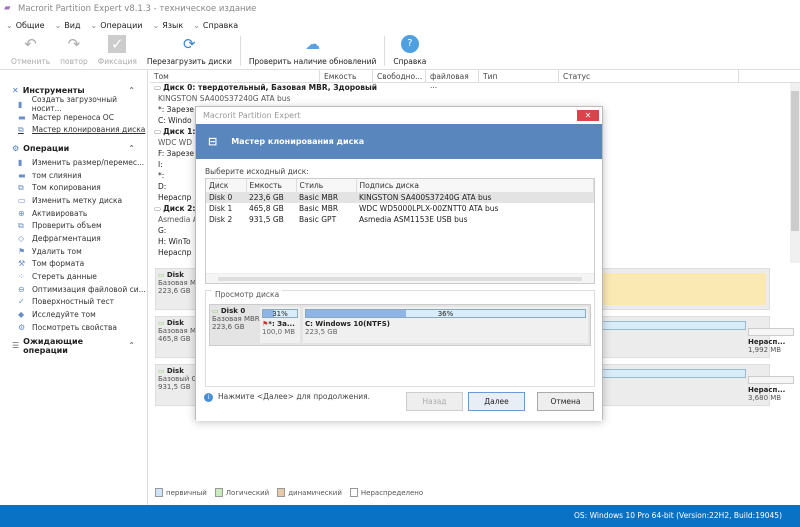  What do you see at coordinates (475, 185) in the screenshot?
I see `column-header: Подпись диска` at bounding box center [475, 185].